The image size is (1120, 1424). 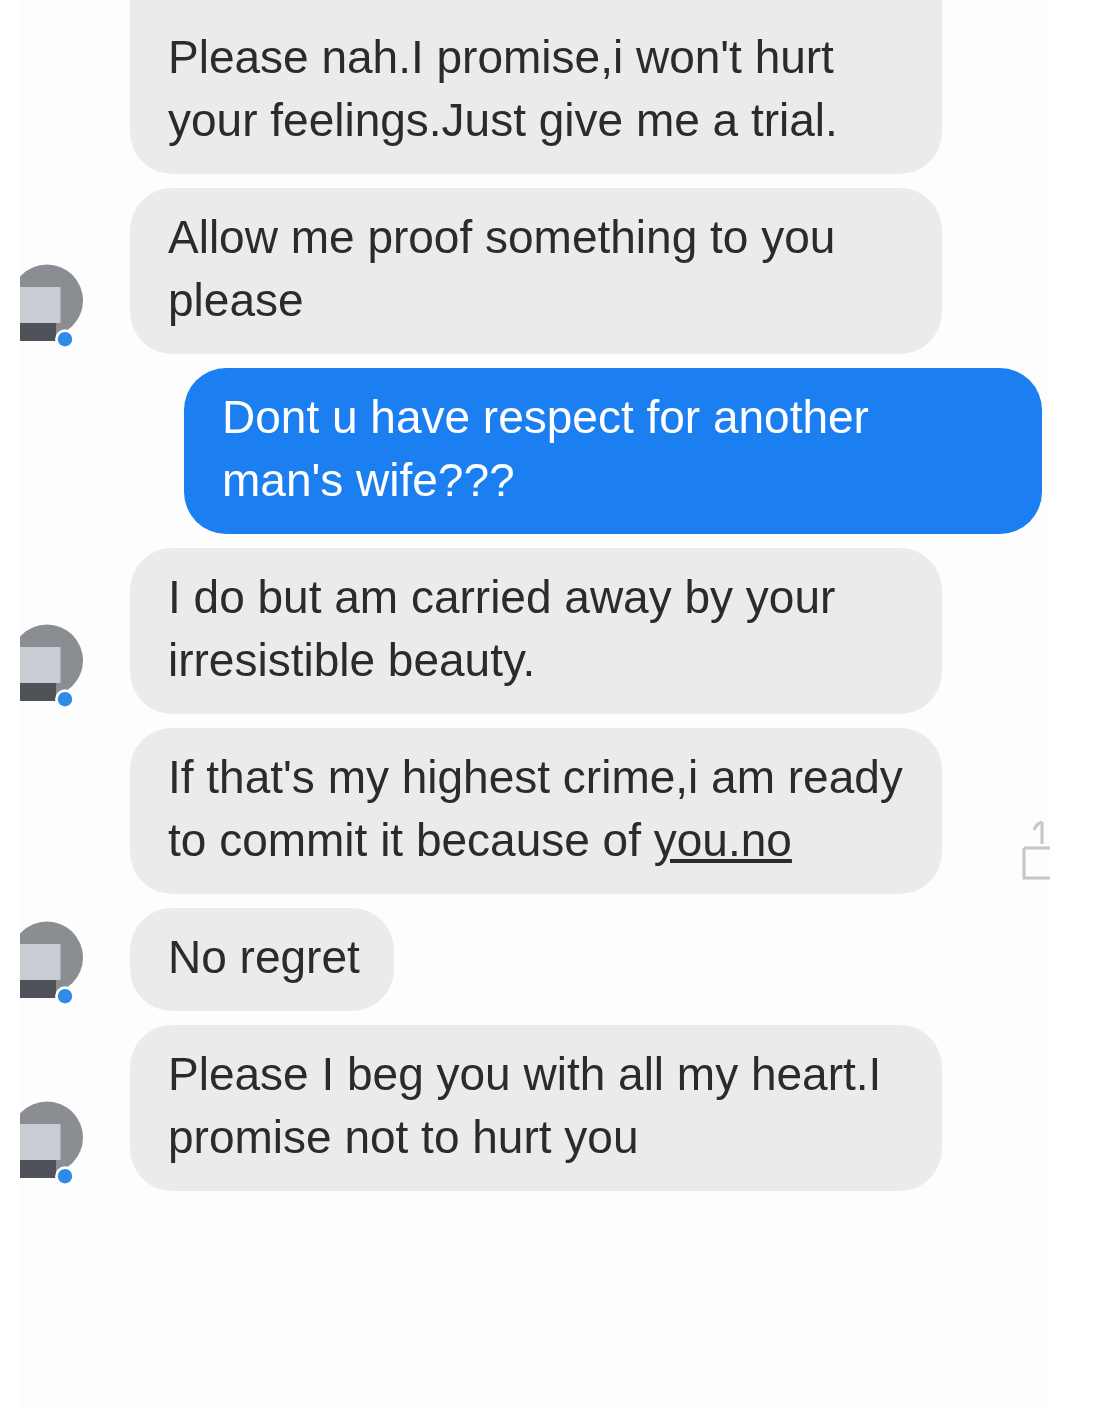 I want to click on message-link: you.no, so click(x=722, y=840).